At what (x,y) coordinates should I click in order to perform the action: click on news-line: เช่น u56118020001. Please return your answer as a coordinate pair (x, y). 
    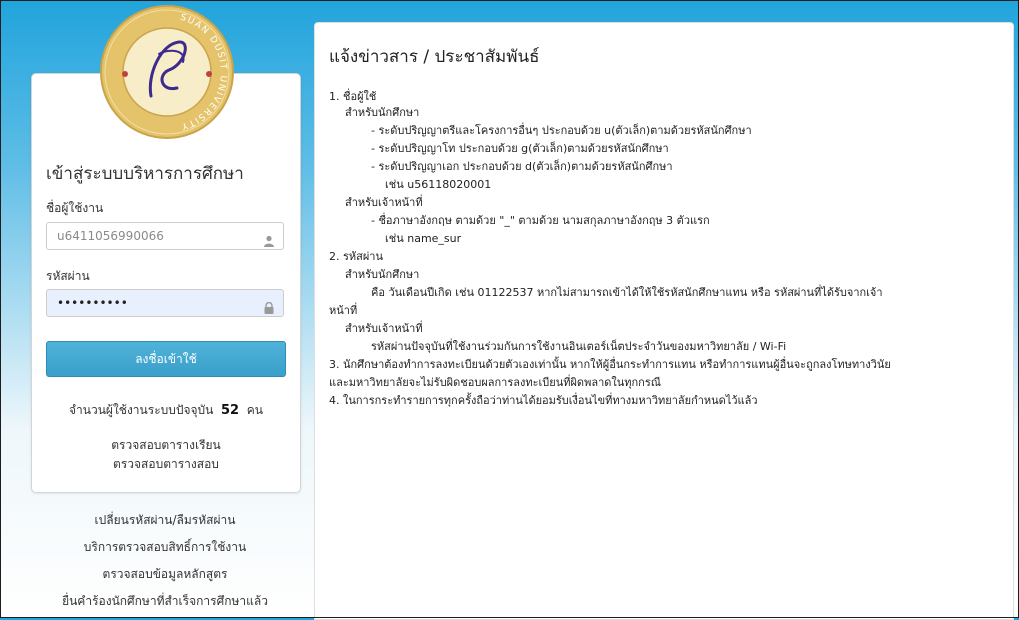
    Looking at the image, I should click on (438, 184).